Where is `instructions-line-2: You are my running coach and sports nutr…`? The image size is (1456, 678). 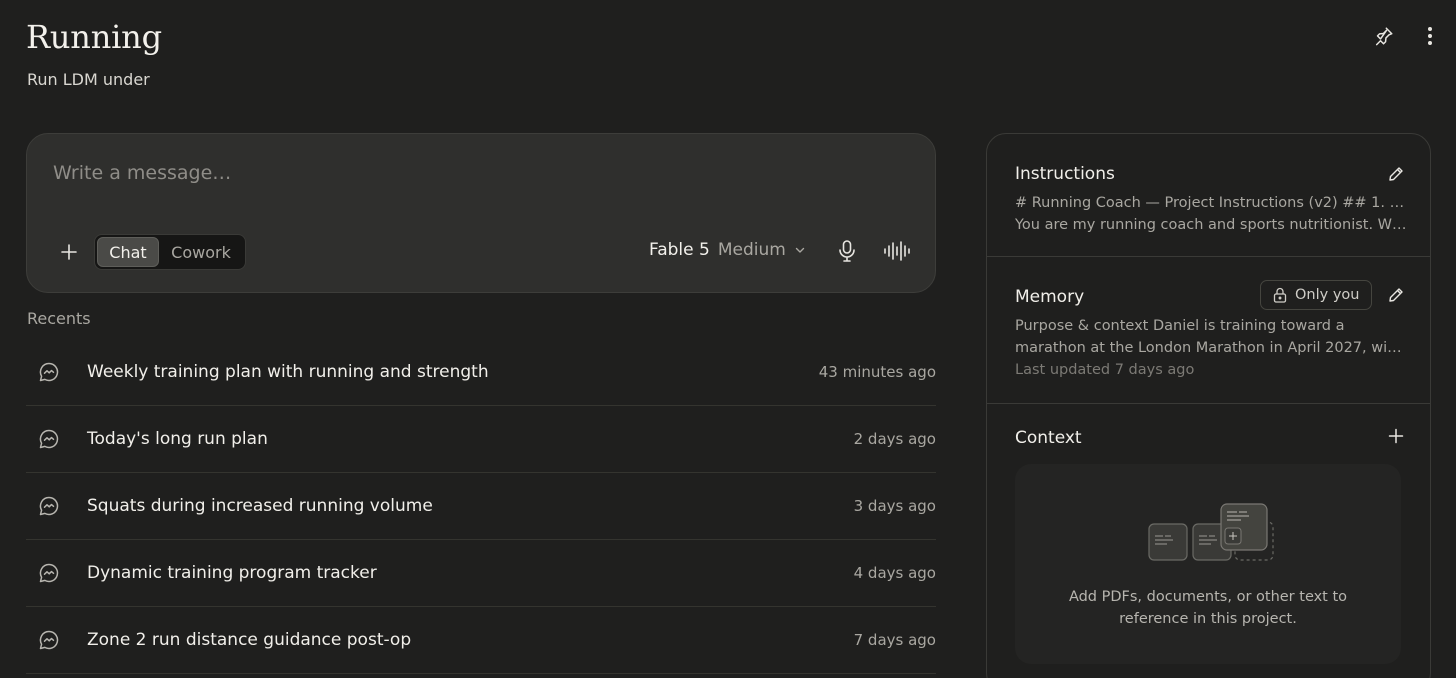
instructions-line-2: You are my running coach and sports nutr… is located at coordinates (1211, 225).